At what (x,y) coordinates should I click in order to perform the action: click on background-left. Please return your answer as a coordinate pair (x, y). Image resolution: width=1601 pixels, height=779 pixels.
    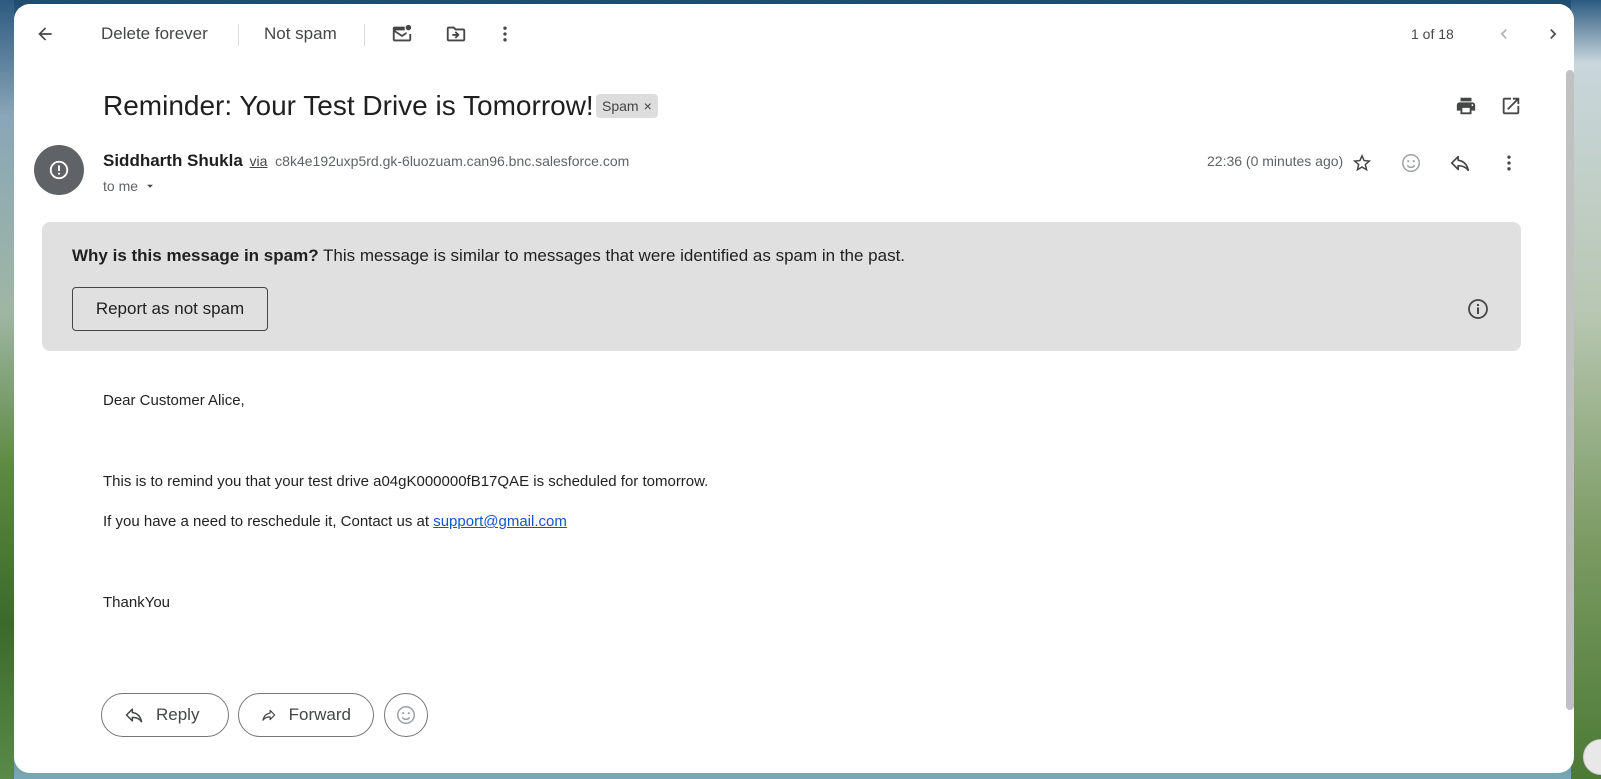
    Looking at the image, I should click on (7, 389).